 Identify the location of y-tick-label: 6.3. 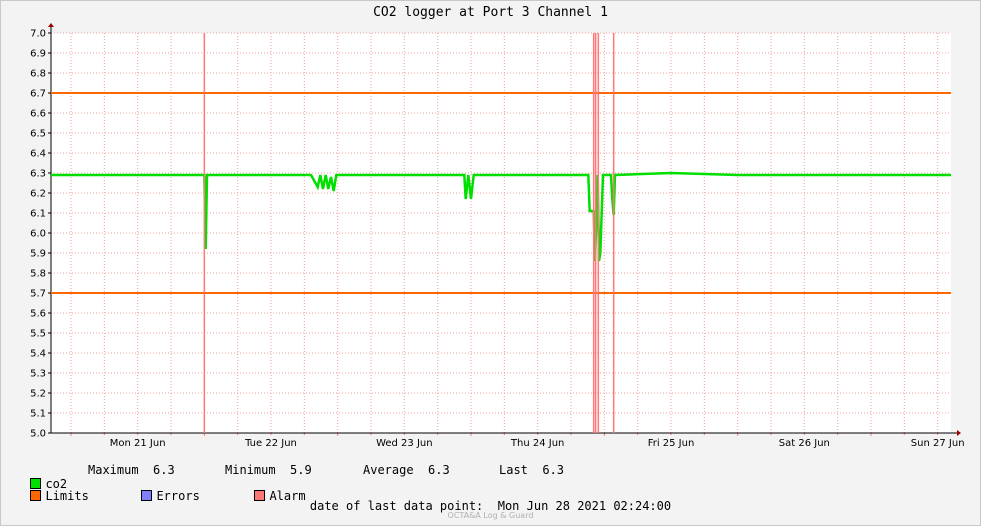
(38, 174).